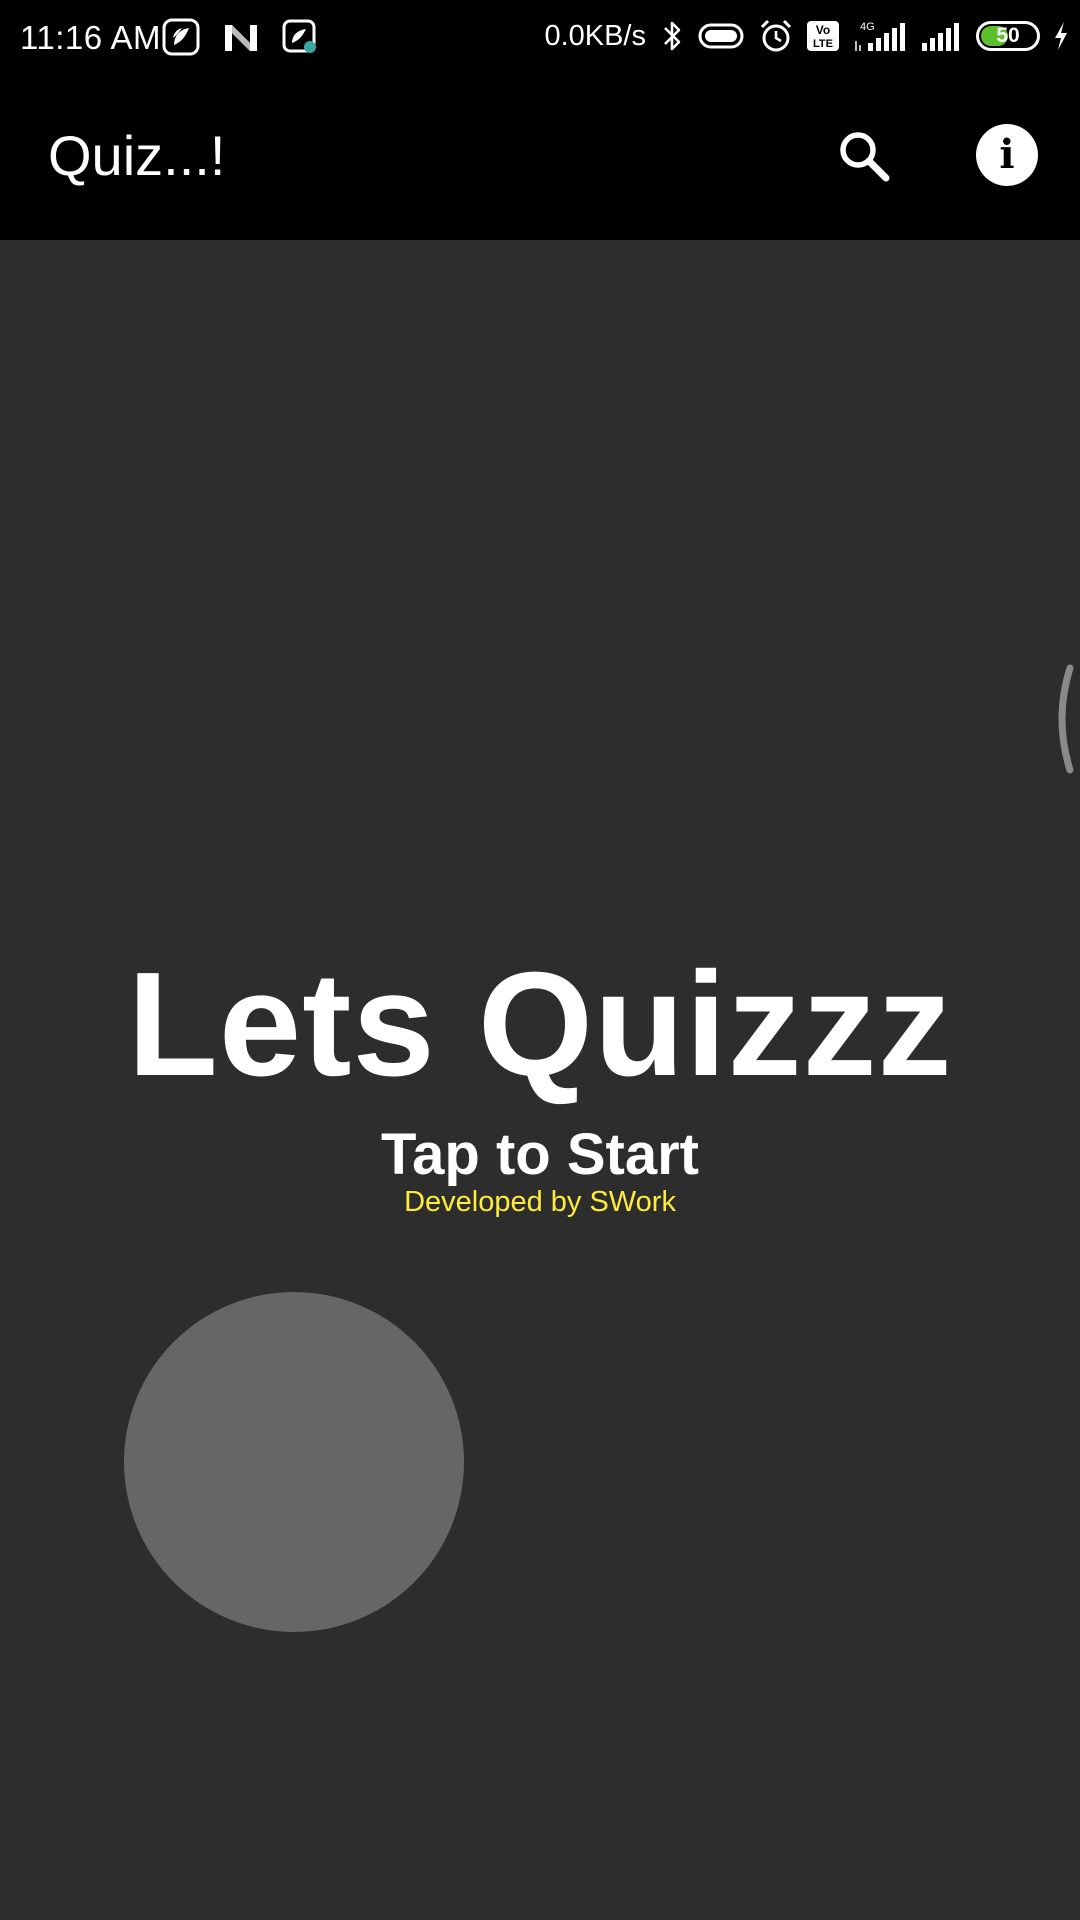  What do you see at coordinates (294, 1462) in the screenshot?
I see `decorative-circle` at bounding box center [294, 1462].